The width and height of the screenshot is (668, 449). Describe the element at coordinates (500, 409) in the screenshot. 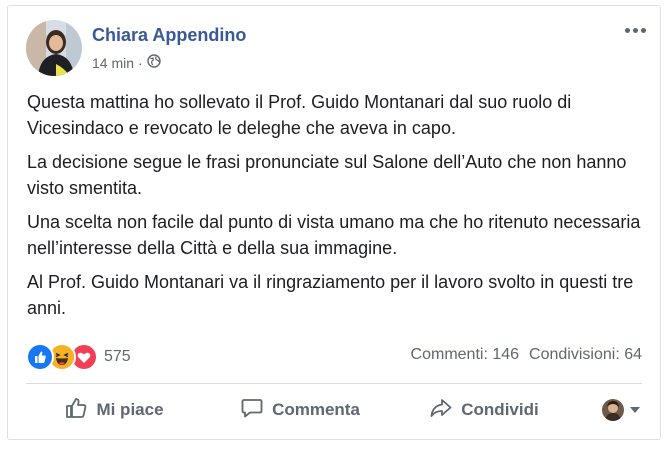

I see `share-label: Condividi` at that location.